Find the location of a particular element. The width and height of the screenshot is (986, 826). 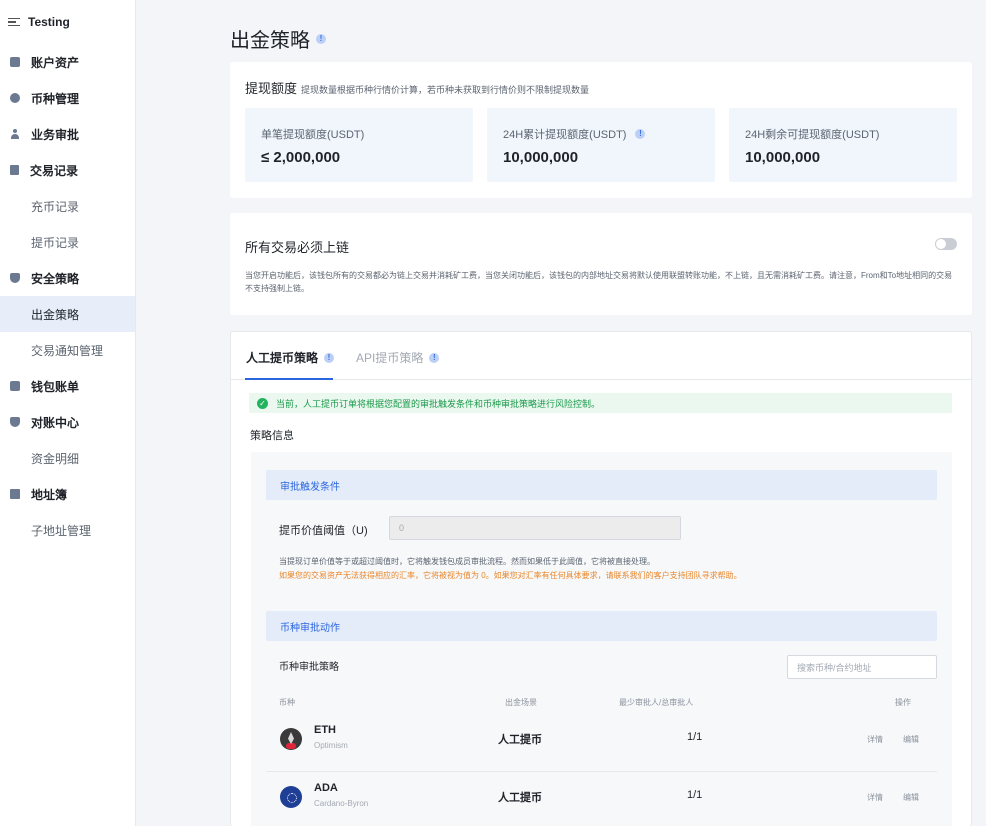

tab-api-withdraw: API提币策略! is located at coordinates (398, 357).